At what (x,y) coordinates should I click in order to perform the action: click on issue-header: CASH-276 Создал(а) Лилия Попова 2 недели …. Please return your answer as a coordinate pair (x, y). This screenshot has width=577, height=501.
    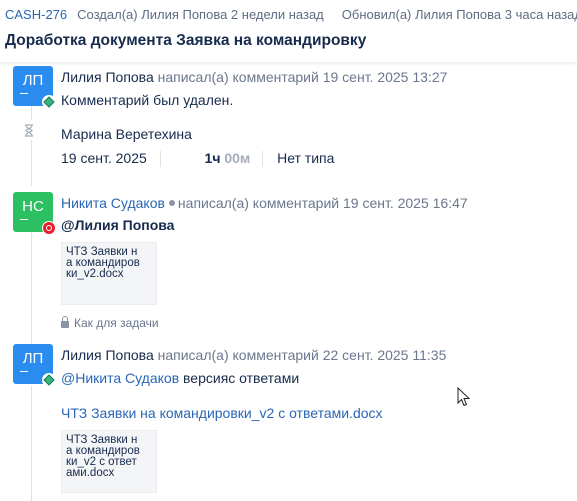
    Looking at the image, I should click on (288, 31).